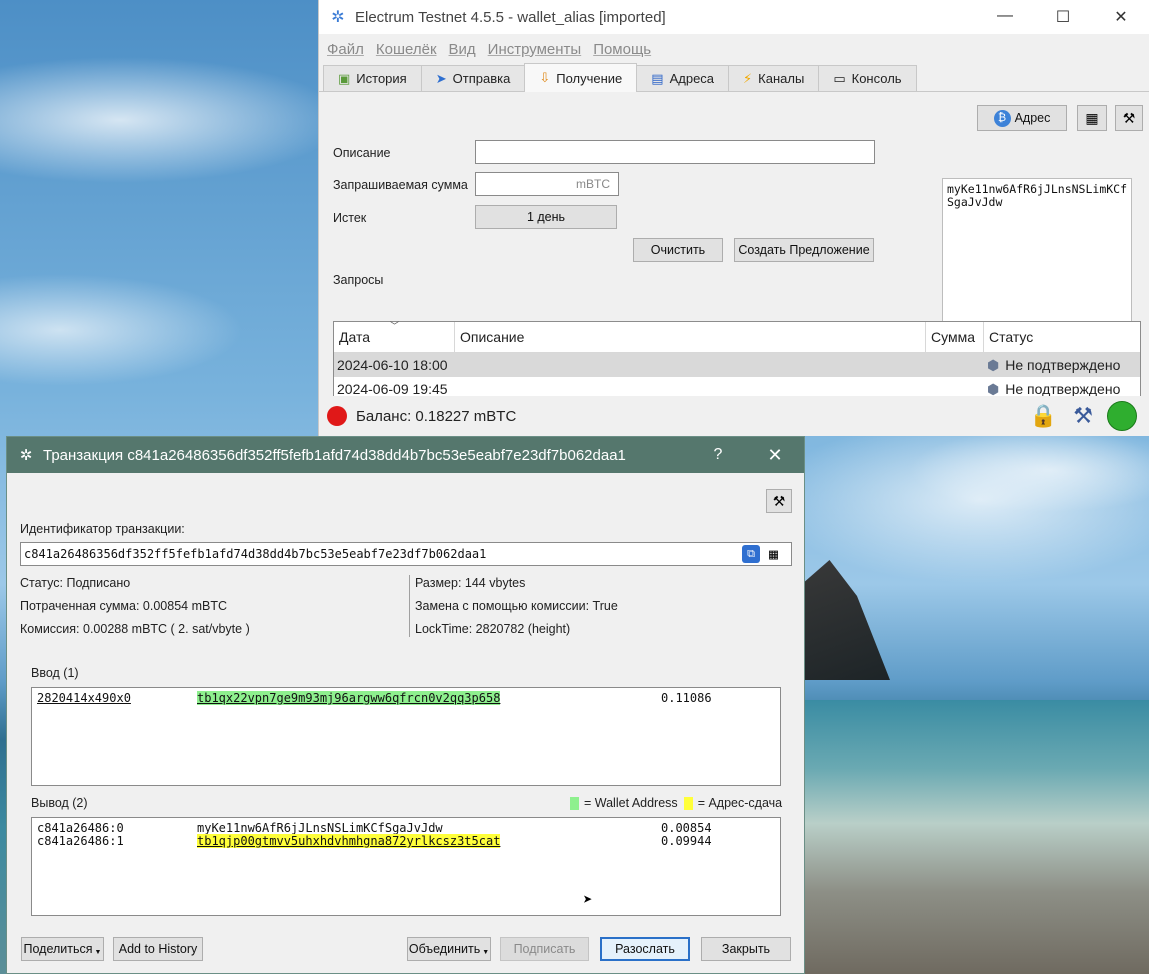 The width and height of the screenshot is (1149, 974). Describe the element at coordinates (337, 416) in the screenshot. I see `sync-status-icon` at that location.